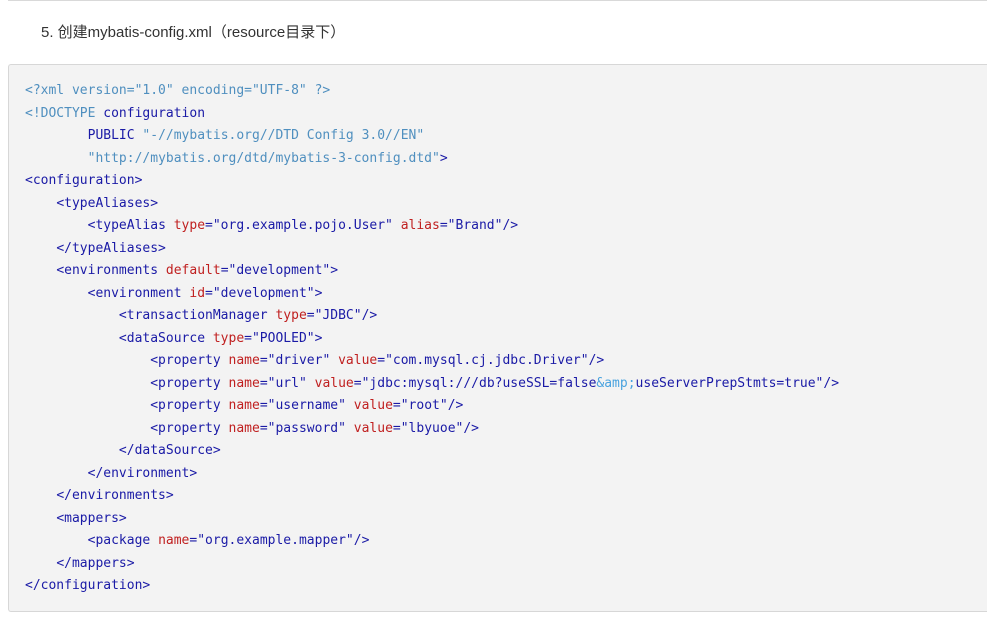 The width and height of the screenshot is (987, 625). What do you see at coordinates (475, 225) in the screenshot?
I see `code-token-str: "Brand"` at bounding box center [475, 225].